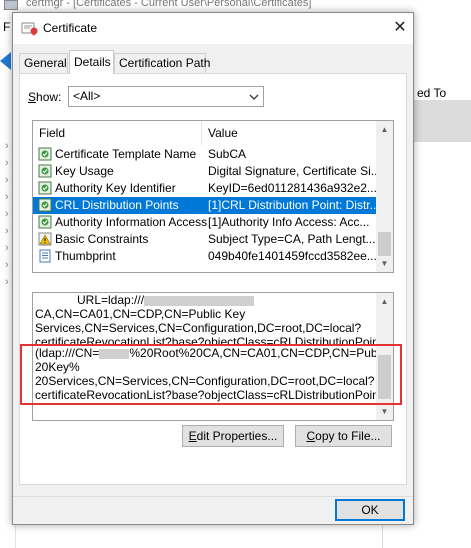  Describe the element at coordinates (211, 374) in the screenshot. I see `highlight-annotation-box` at that location.